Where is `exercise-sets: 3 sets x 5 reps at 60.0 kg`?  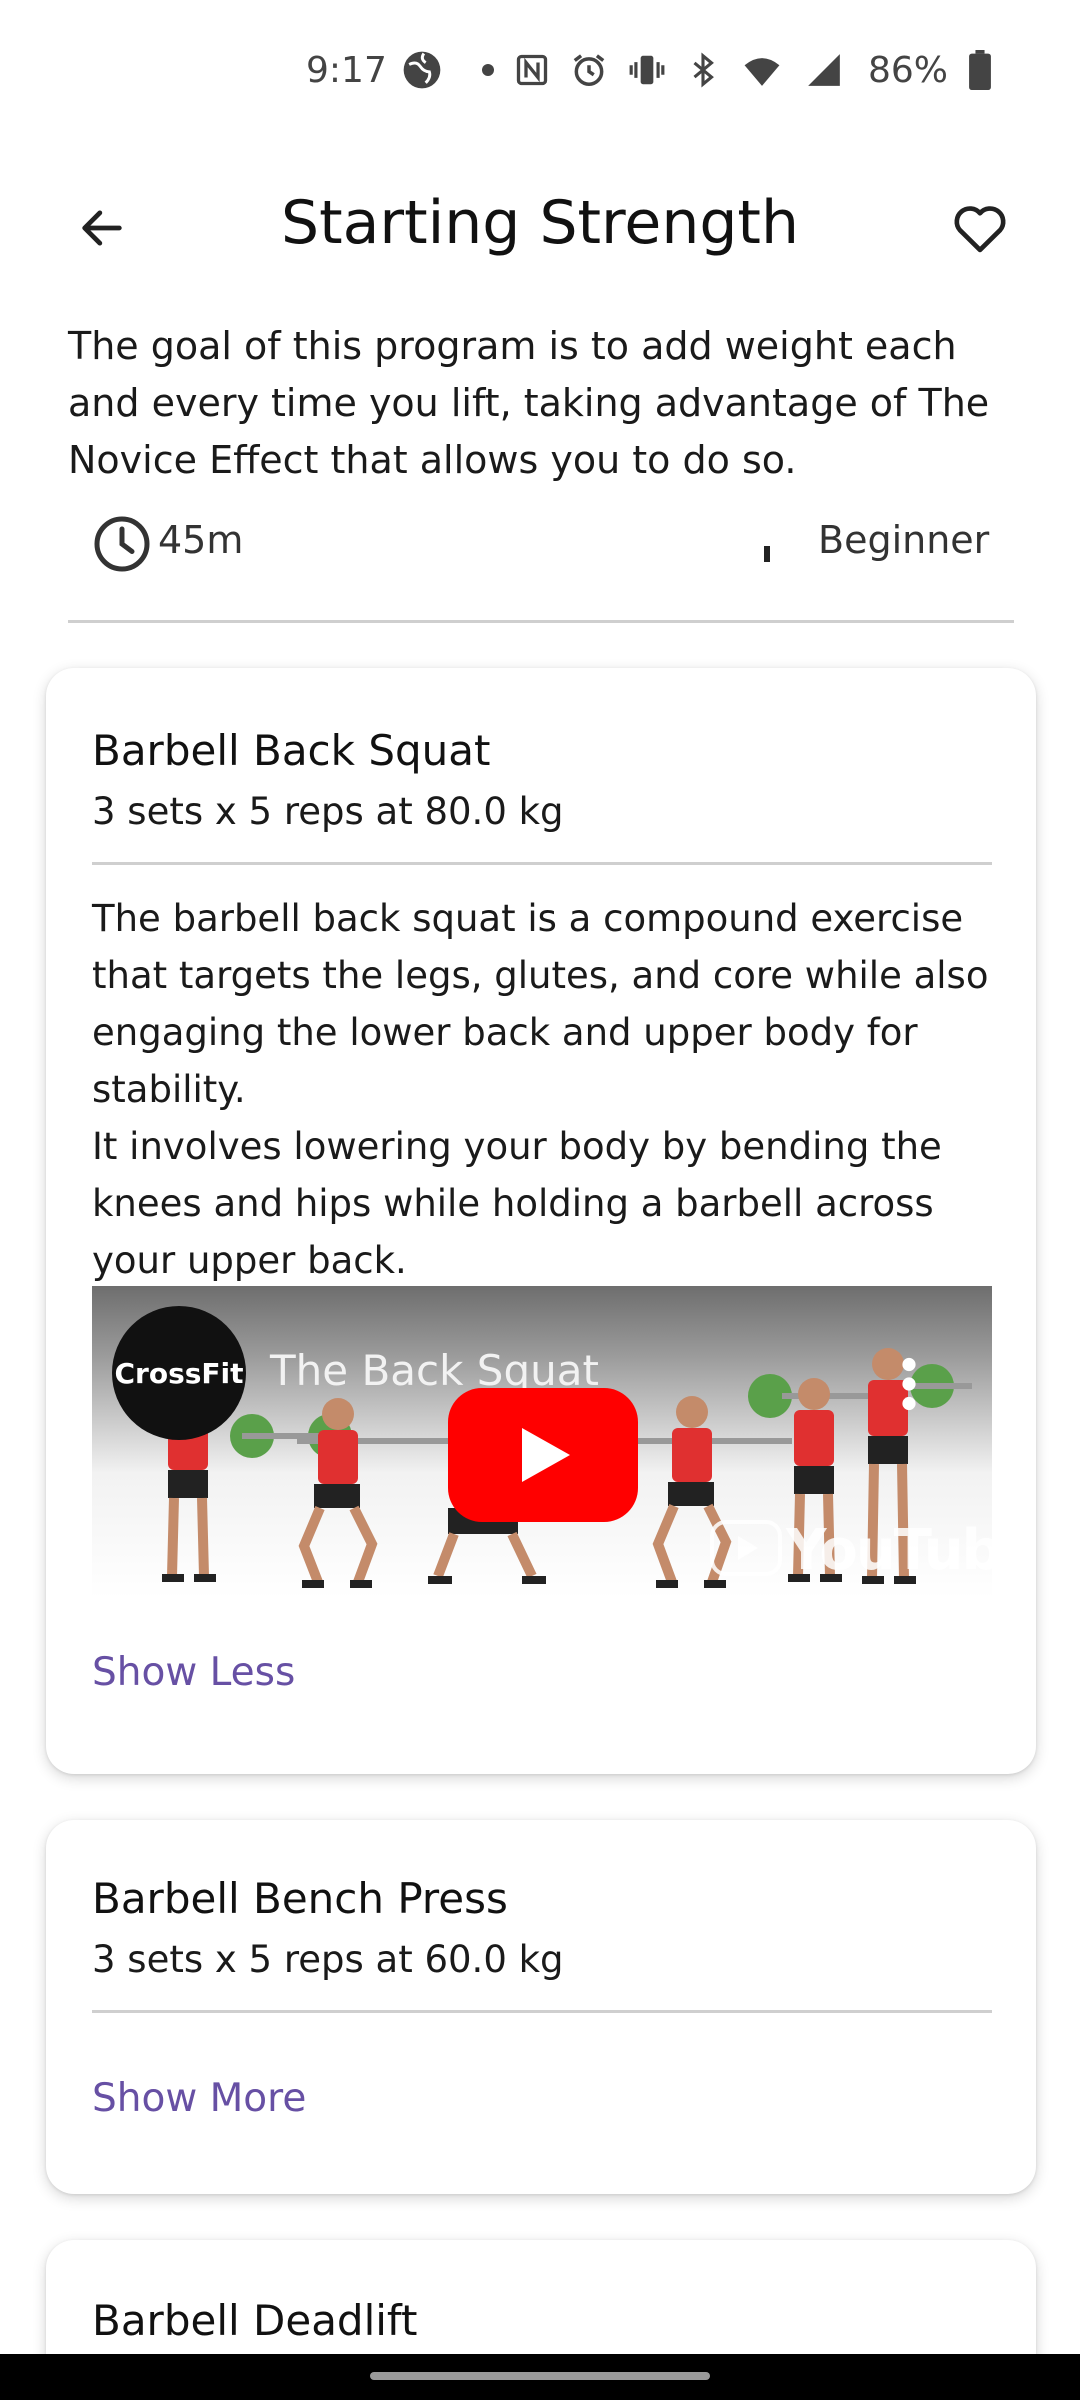
exercise-sets: 3 sets x 5 reps at 60.0 kg is located at coordinates (328, 1959).